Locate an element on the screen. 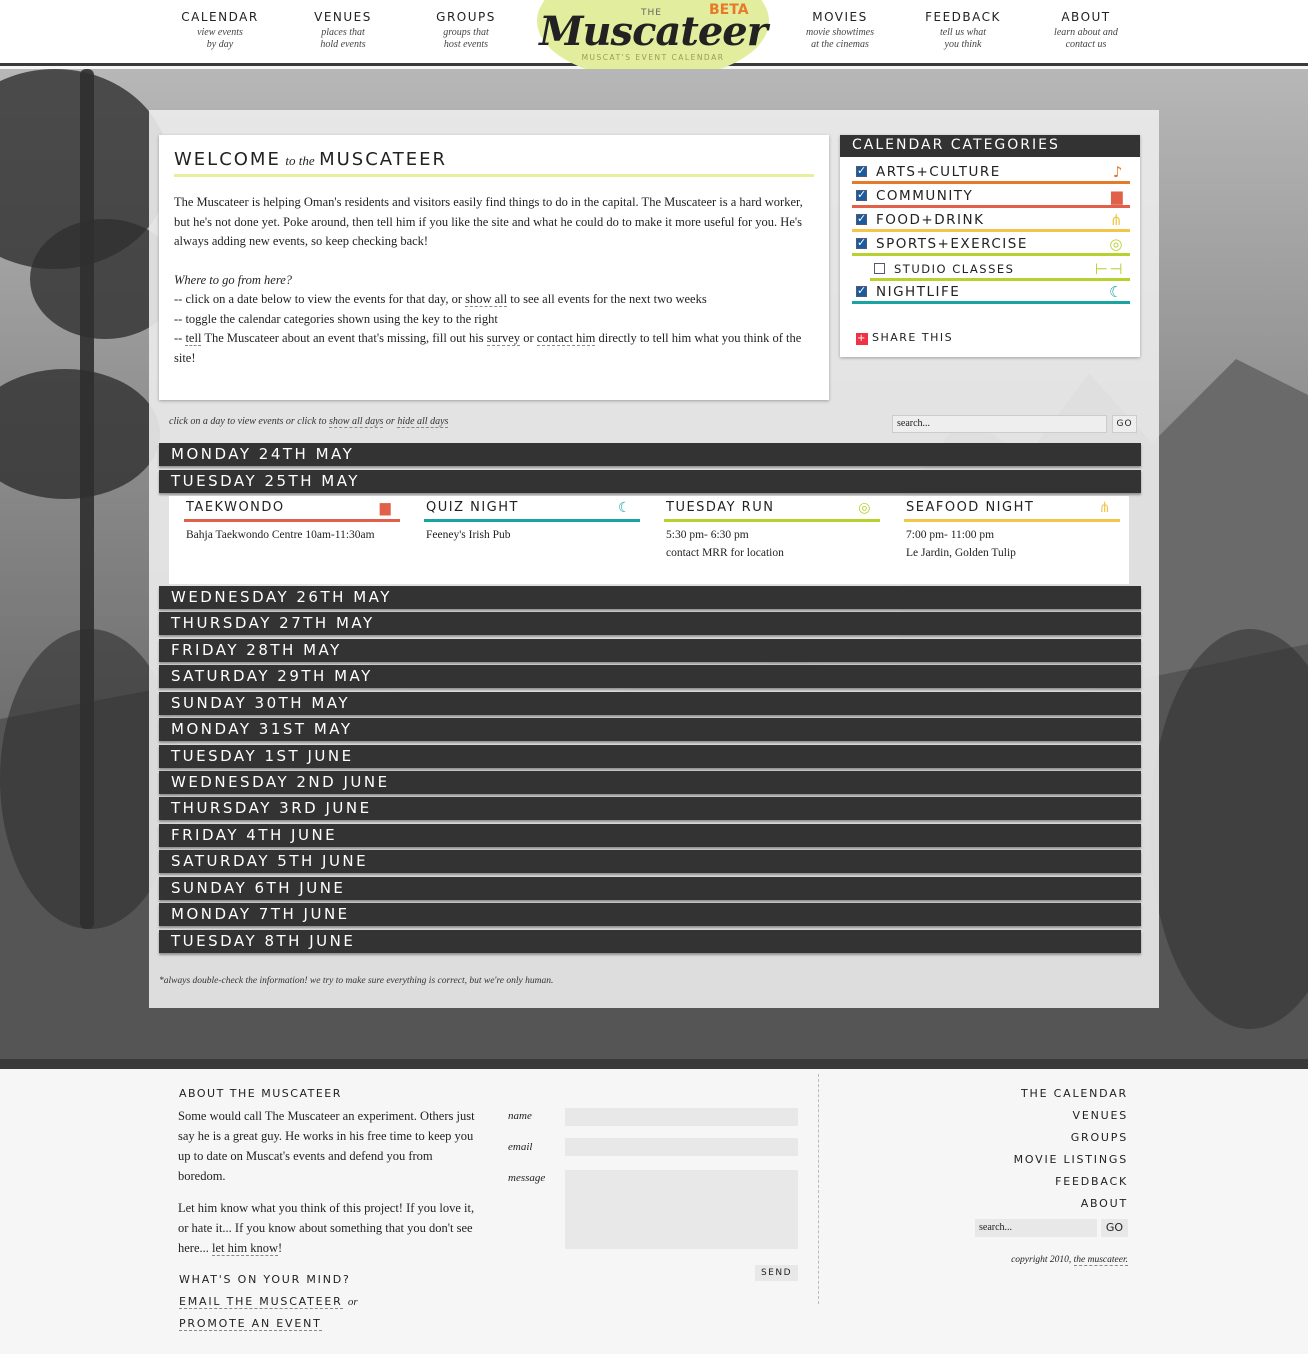  nav-groups: GROUPS groups that host events is located at coordinates (466, 30).